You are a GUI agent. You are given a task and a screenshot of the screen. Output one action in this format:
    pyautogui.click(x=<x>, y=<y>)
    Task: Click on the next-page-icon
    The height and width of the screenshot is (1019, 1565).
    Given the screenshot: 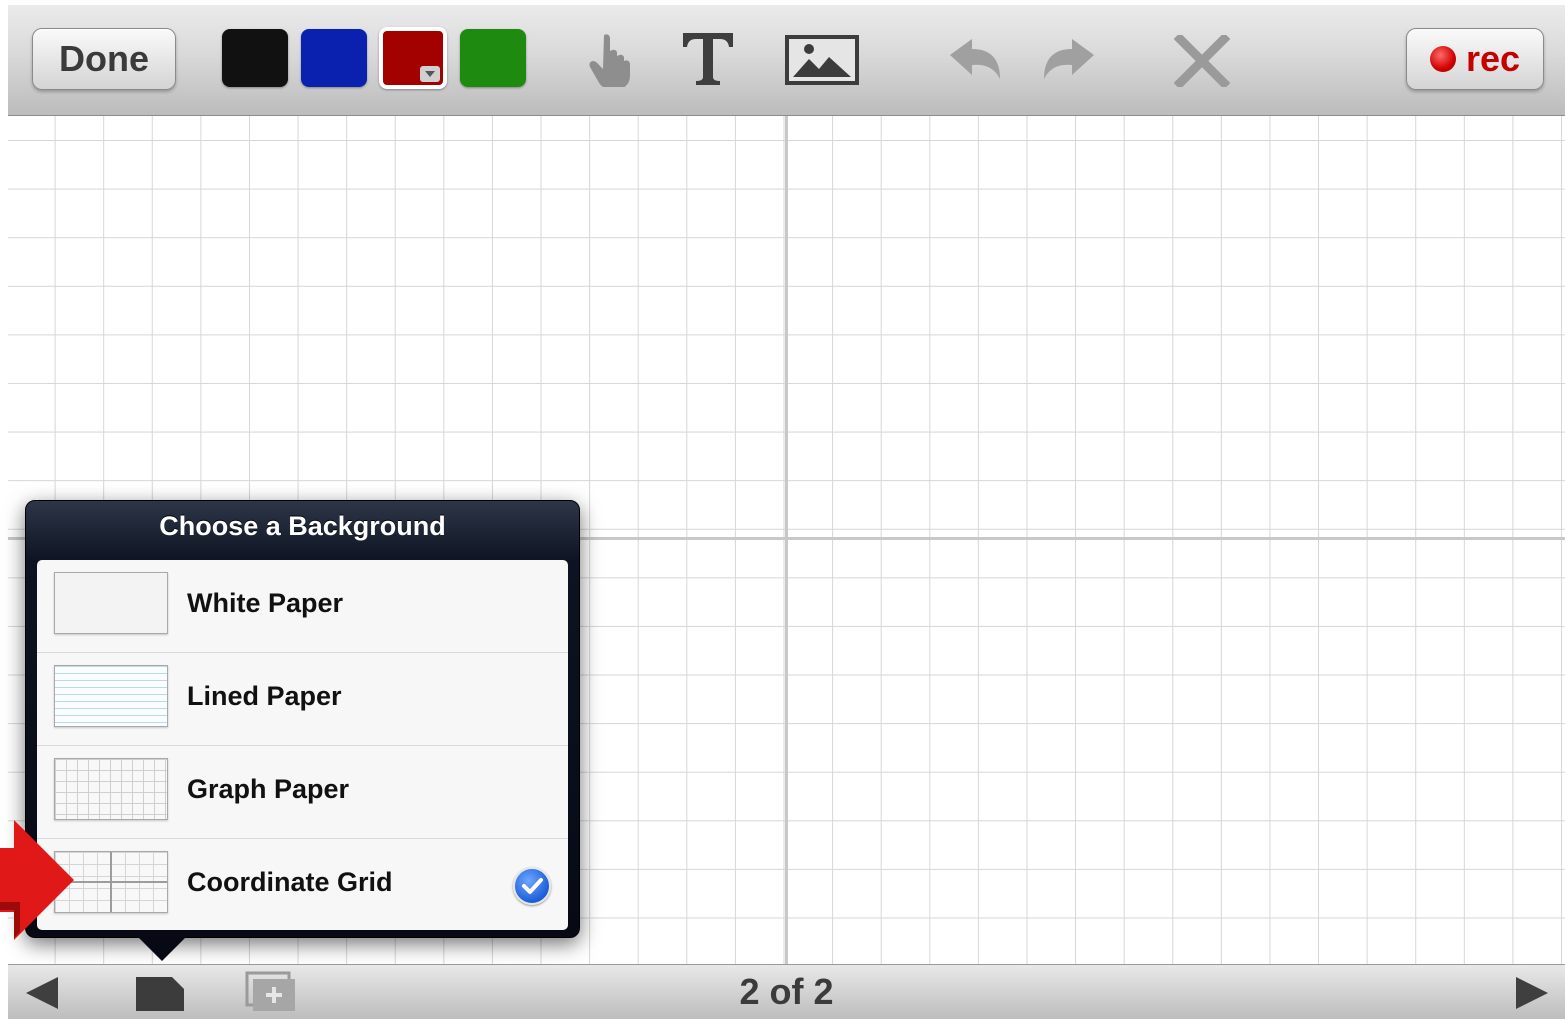 What is the action you would take?
    pyautogui.click(x=1532, y=993)
    